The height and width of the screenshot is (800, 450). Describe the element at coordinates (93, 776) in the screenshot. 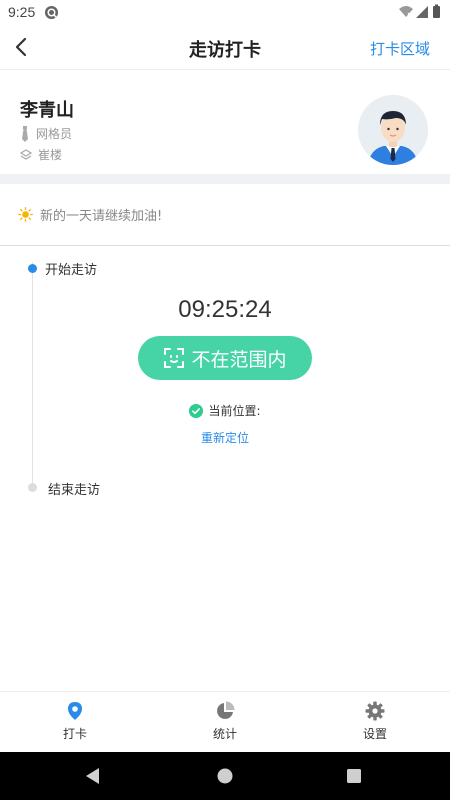

I see `back-triangle-icon` at that location.